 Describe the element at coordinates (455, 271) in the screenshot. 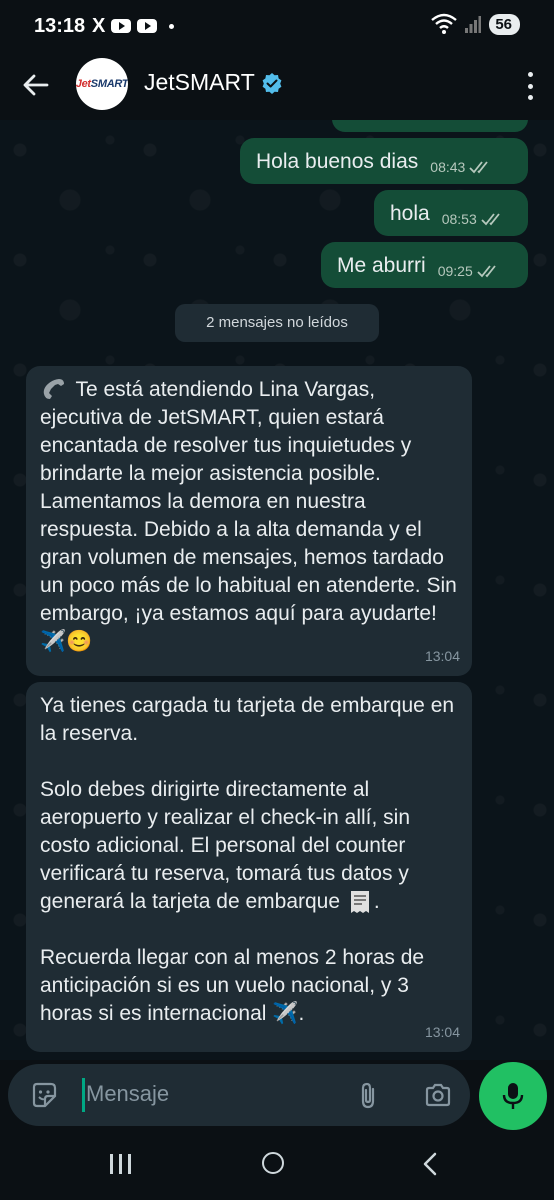

I see `message-time: 09:25` at that location.